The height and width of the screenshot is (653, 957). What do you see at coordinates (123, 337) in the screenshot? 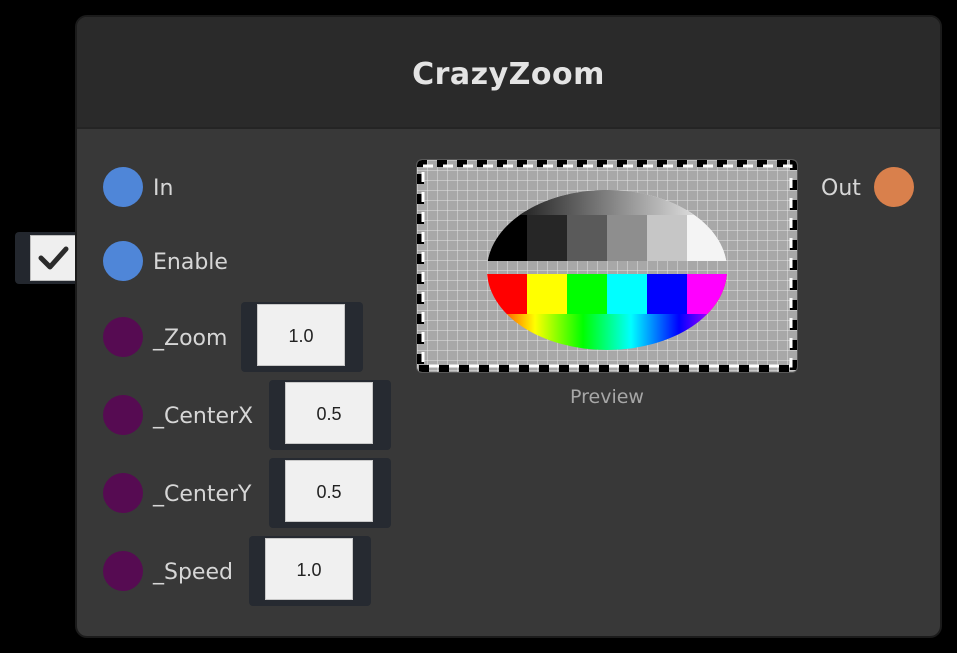
I see `zoom-port` at bounding box center [123, 337].